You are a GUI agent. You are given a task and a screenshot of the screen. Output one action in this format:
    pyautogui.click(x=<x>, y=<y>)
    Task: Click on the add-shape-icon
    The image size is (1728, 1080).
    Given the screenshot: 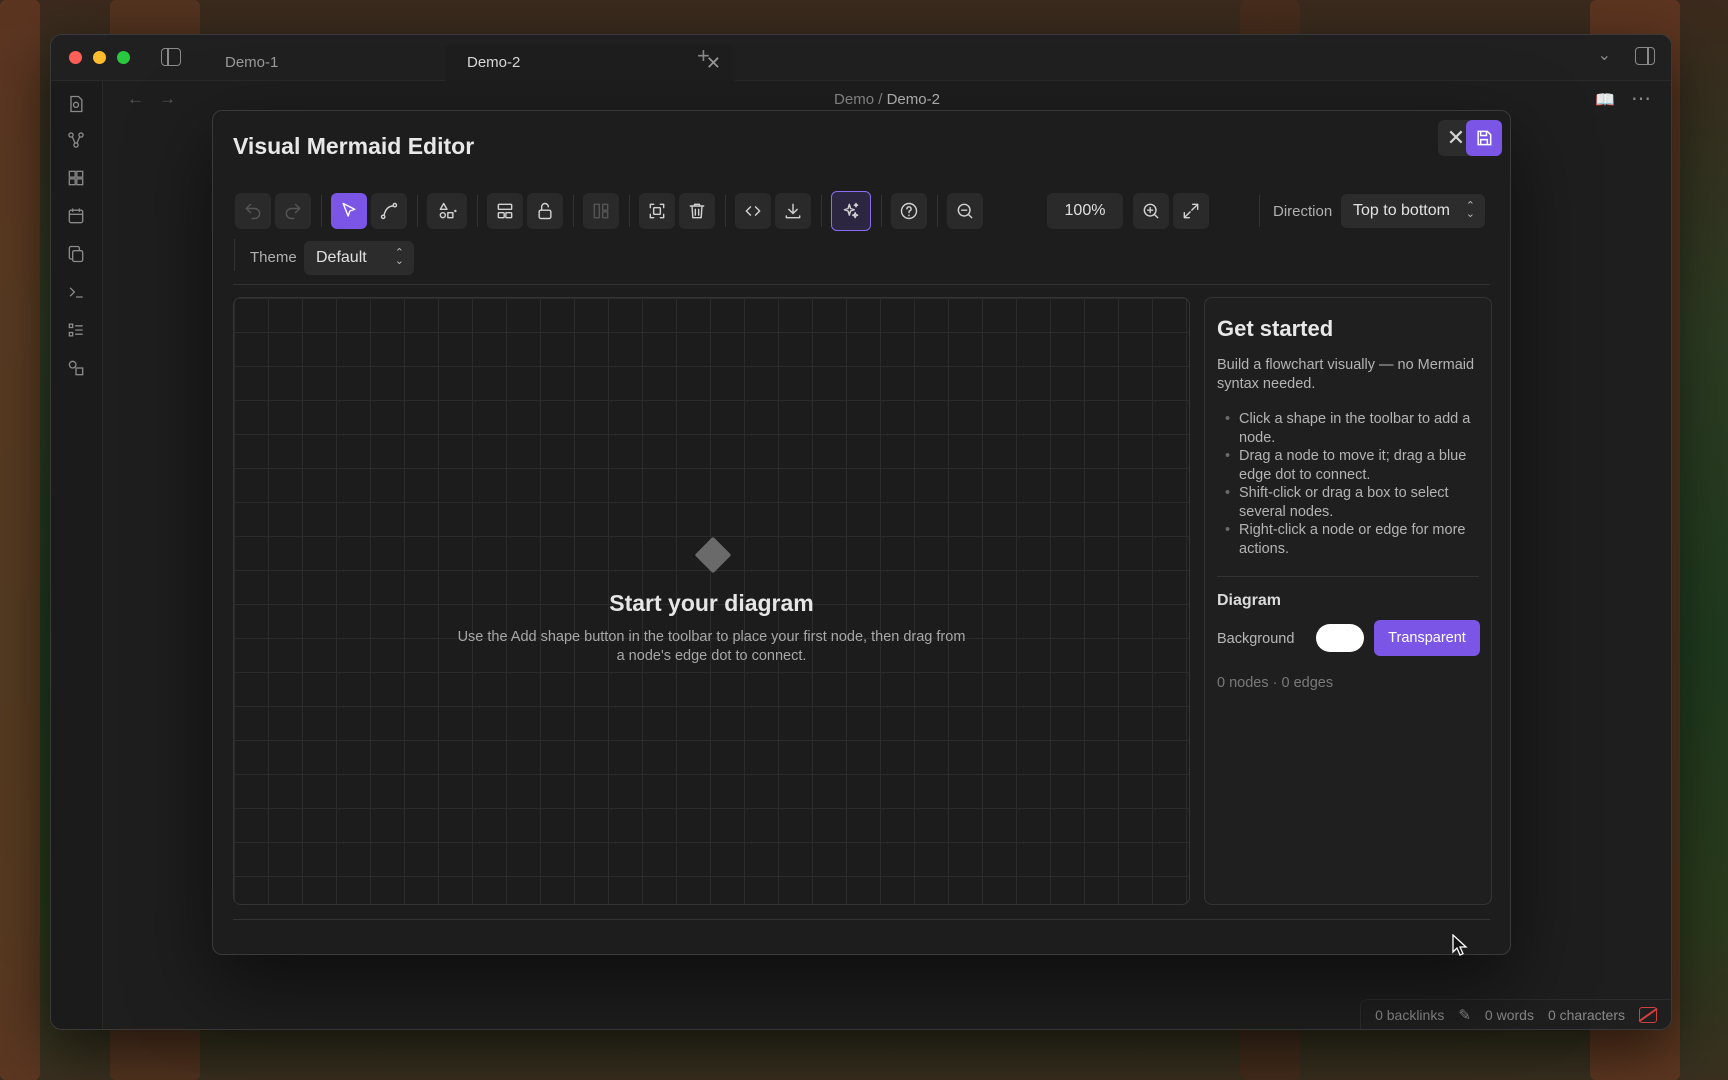 What is the action you would take?
    pyautogui.click(x=448, y=210)
    